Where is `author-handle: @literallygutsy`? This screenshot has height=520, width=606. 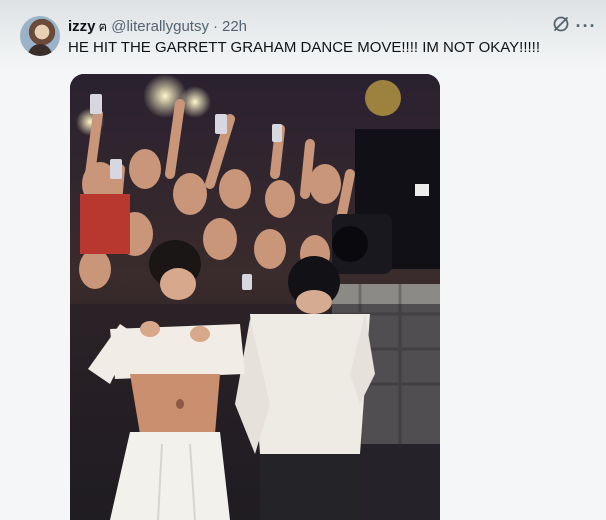
author-handle: @literallygutsy is located at coordinates (160, 26).